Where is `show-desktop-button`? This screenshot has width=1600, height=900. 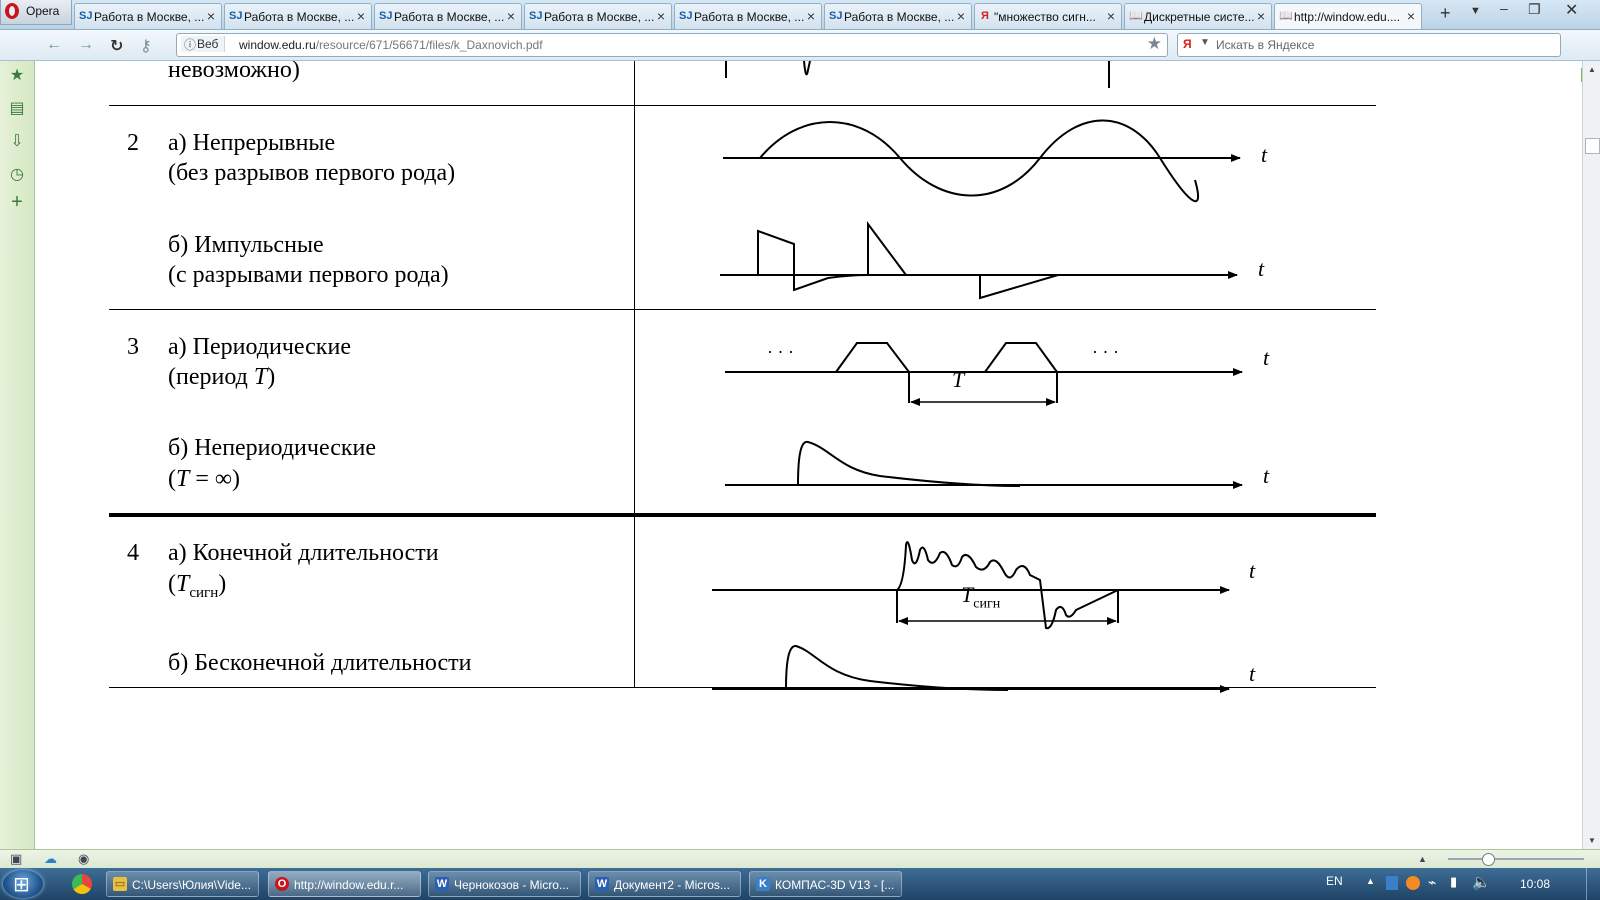 show-desktop-button is located at coordinates (1593, 884).